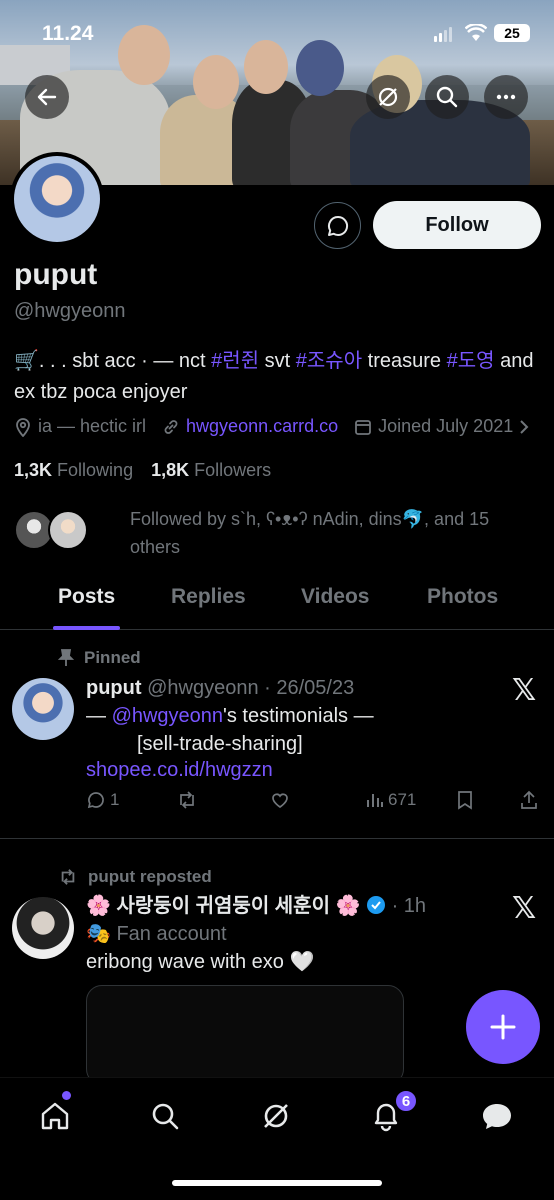  I want to click on bookmark-icon, so click(465, 800).